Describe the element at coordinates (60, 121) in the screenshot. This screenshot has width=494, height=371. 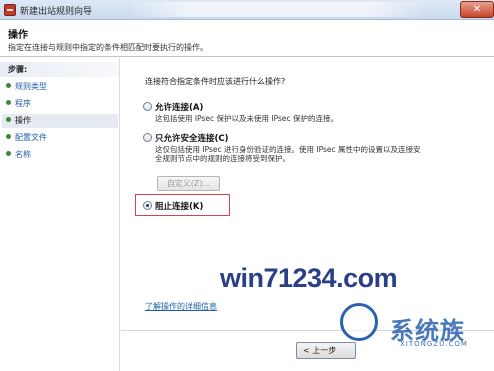
I see `step-action: 操作` at that location.